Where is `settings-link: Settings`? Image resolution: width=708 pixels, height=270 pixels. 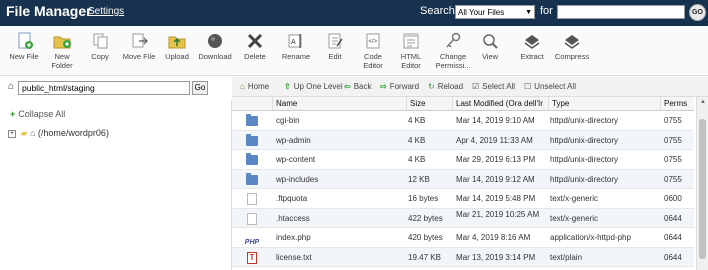 settings-link: Settings is located at coordinates (106, 11).